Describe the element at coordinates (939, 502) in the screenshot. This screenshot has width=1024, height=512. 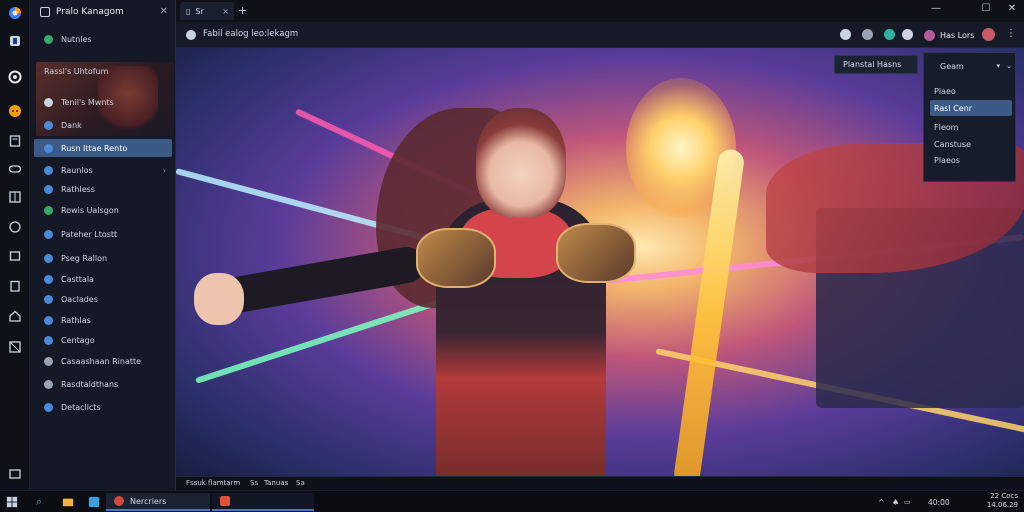
I see `tray-volume-text: 40:00` at that location.